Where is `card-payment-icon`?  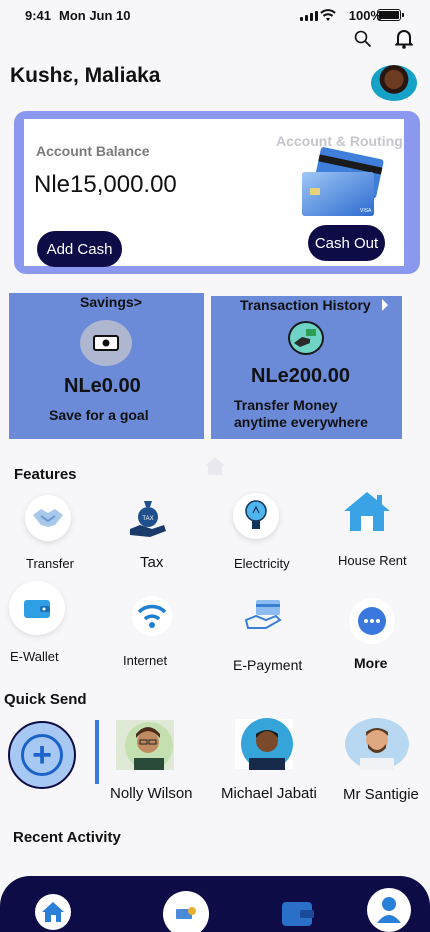
card-payment-icon is located at coordinates (186, 913).